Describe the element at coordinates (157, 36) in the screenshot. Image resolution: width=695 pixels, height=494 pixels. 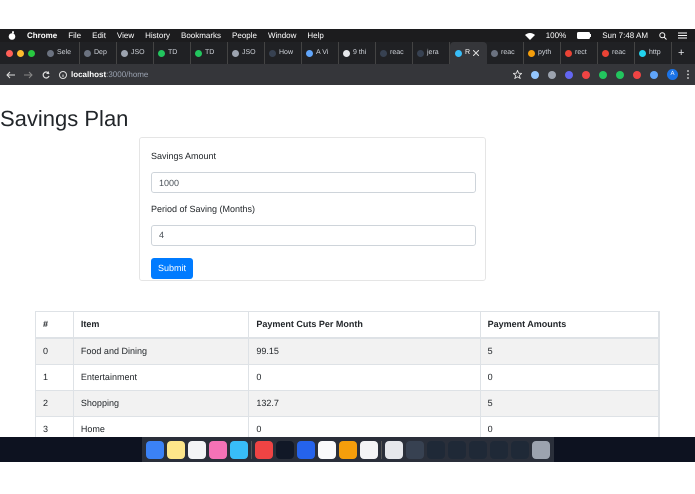
I see `menu-item: History` at that location.